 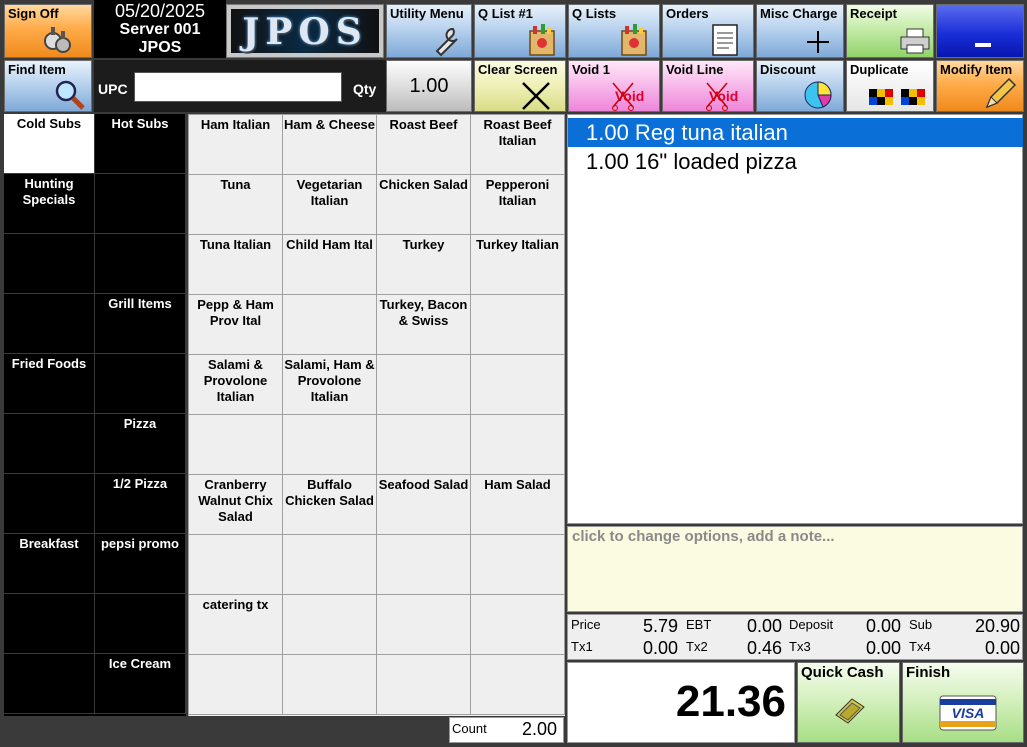 I want to click on menu-item-button: Child Ham Ital, so click(x=330, y=265).